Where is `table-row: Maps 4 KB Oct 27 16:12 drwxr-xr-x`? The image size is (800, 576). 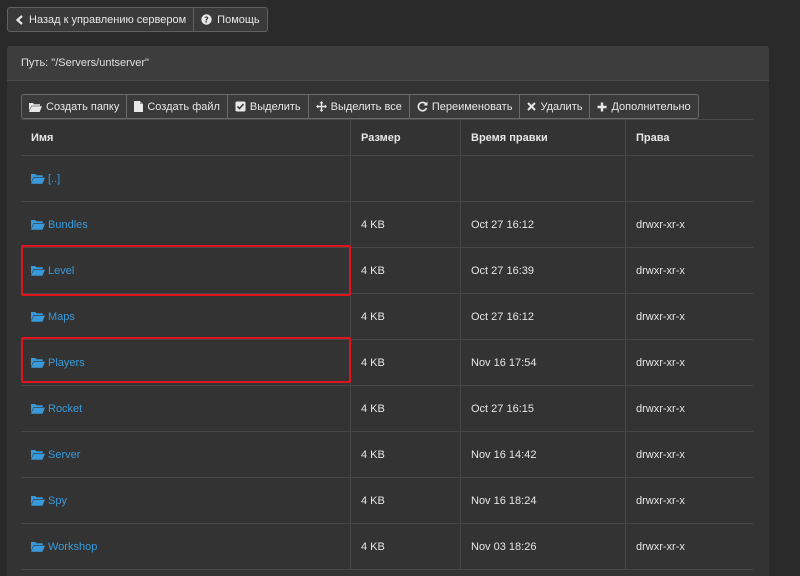
table-row: Maps 4 KB Oct 27 16:12 drwxr-xr-x is located at coordinates (387, 317).